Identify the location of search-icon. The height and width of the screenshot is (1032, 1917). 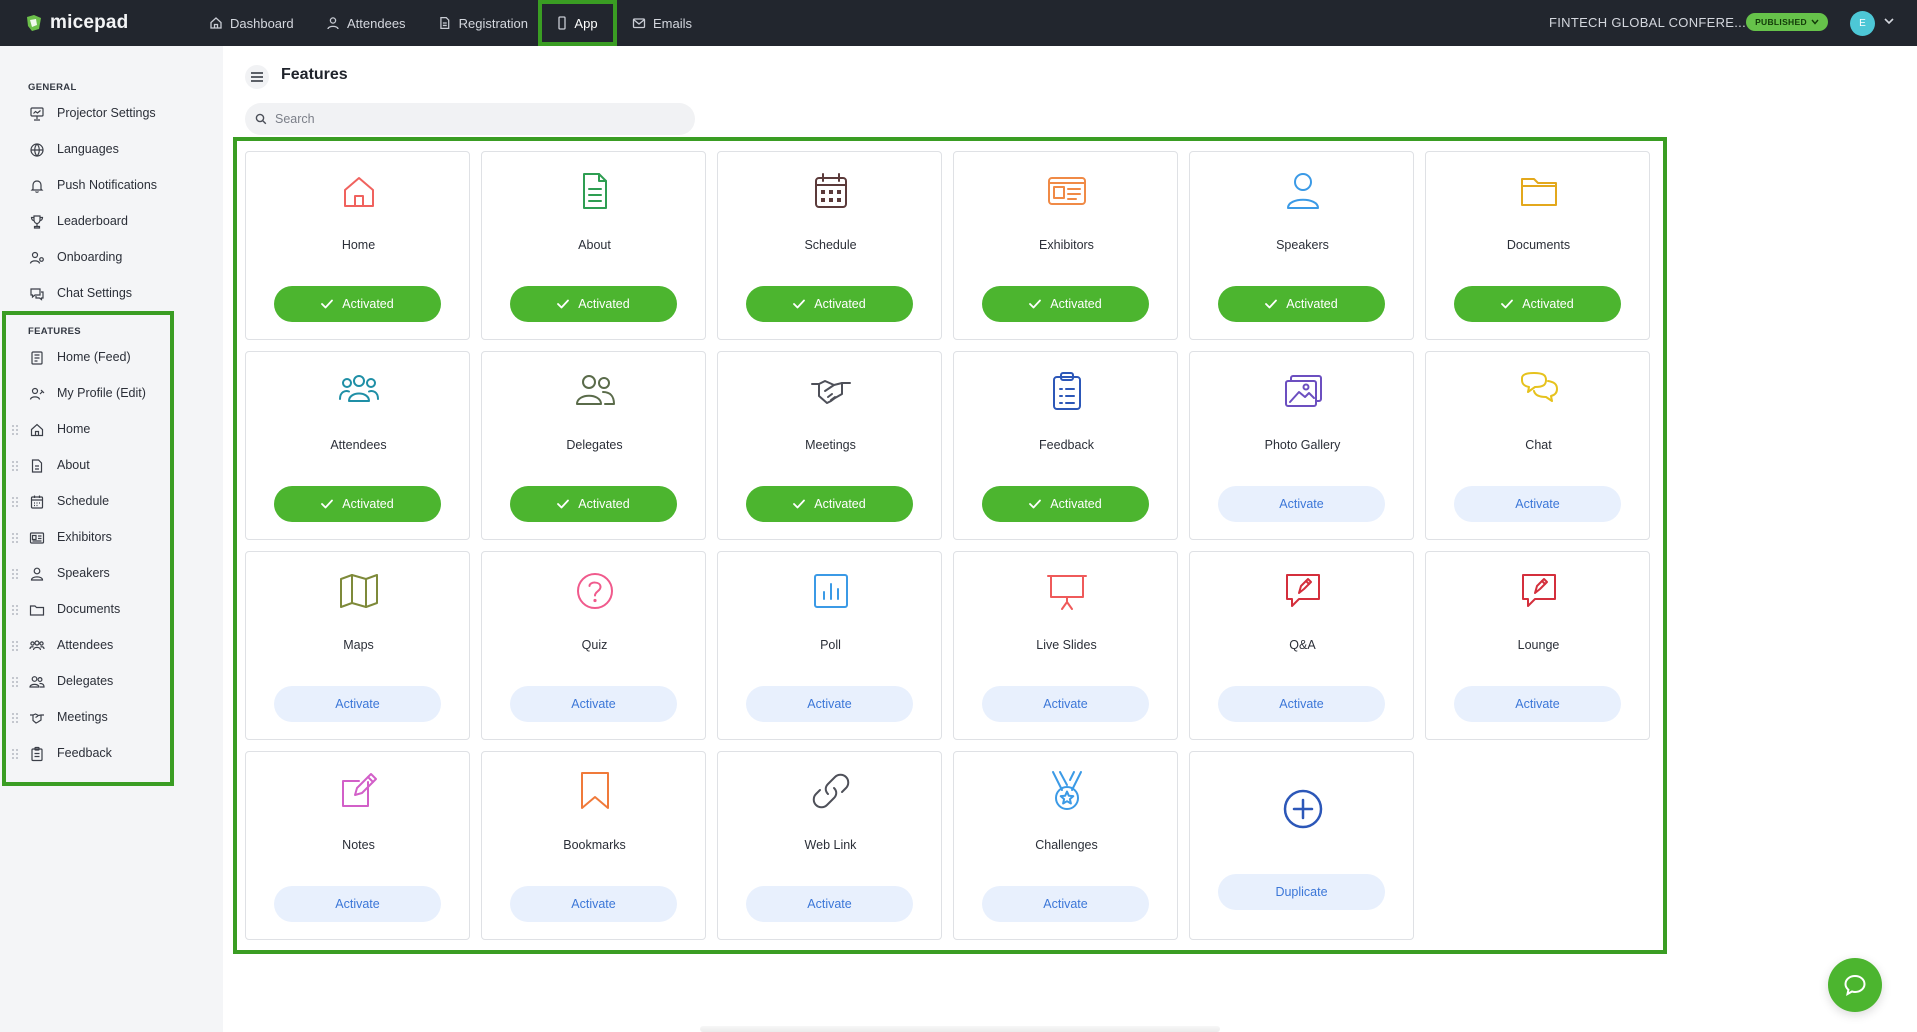
(261, 119).